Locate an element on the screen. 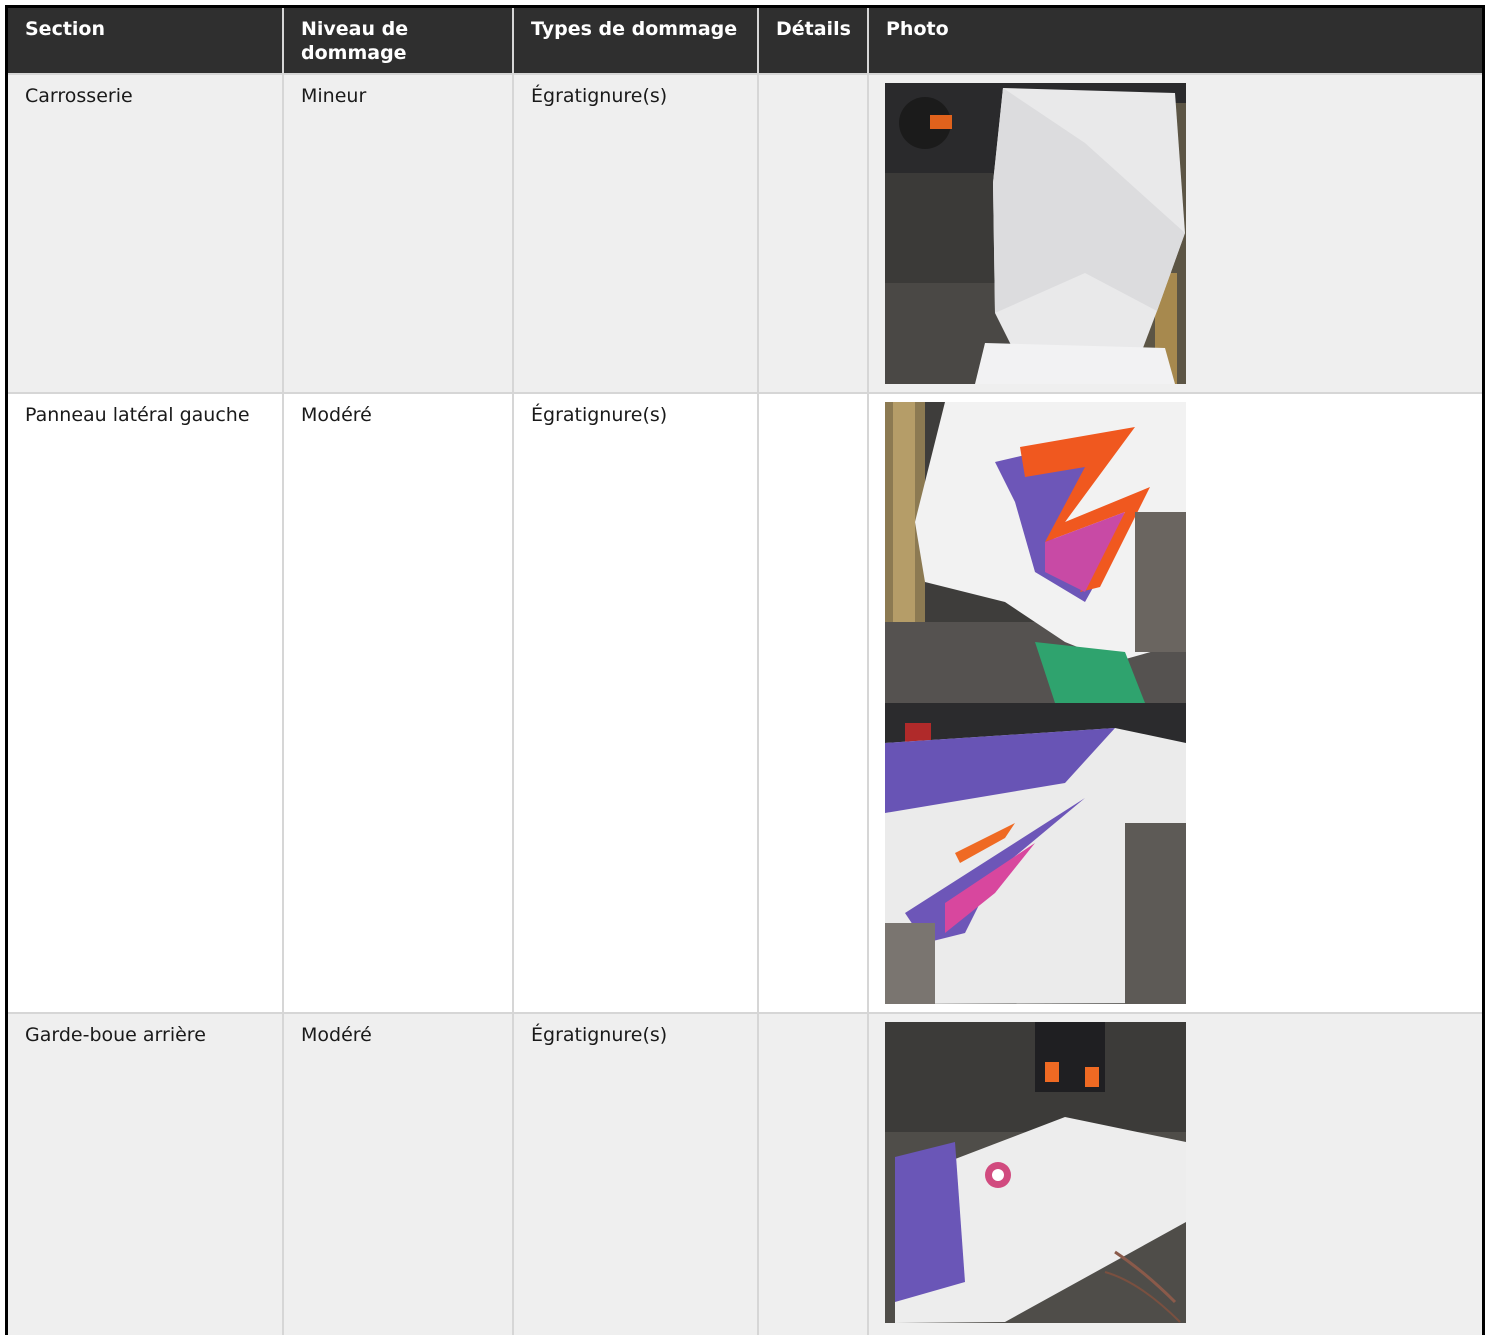 The height and width of the screenshot is (1335, 1494). photo-front-fairing-image is located at coordinates (1035, 233).